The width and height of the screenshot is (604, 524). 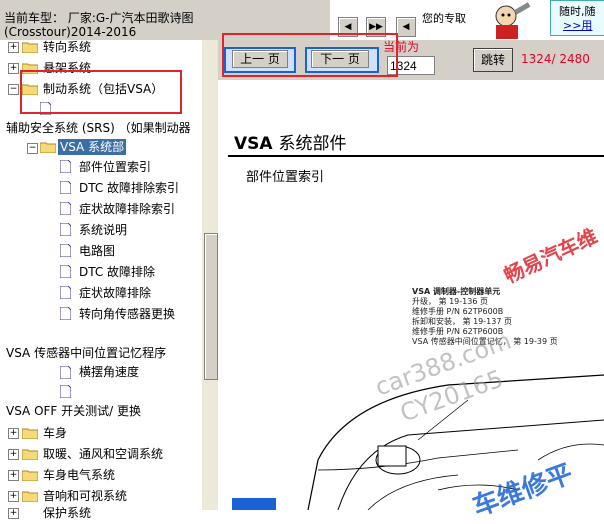 What do you see at coordinates (348, 27) in the screenshot?
I see `nav-first-icon: ◀` at bounding box center [348, 27].